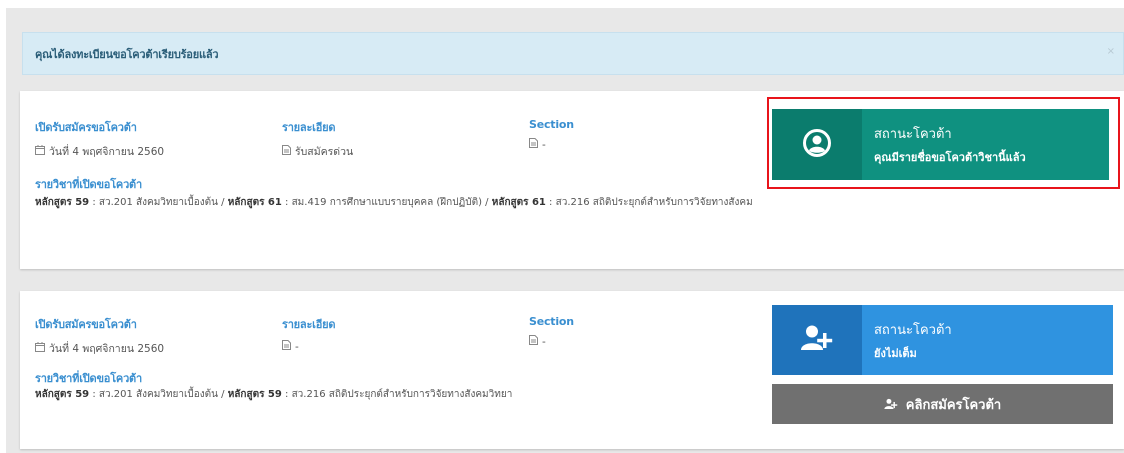 The width and height of the screenshot is (1124, 453). I want to click on alert-message: คุณได้ลงทะเบียนขอโควต้าเรียบร้อยแล้ว, so click(127, 54).